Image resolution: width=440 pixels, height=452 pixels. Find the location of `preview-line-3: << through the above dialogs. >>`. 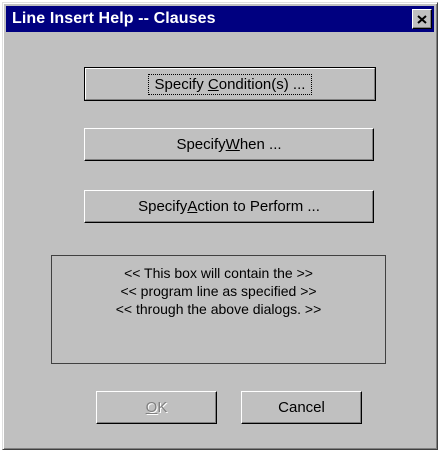

preview-line-3: << through the above dialogs. >> is located at coordinates (218, 309).